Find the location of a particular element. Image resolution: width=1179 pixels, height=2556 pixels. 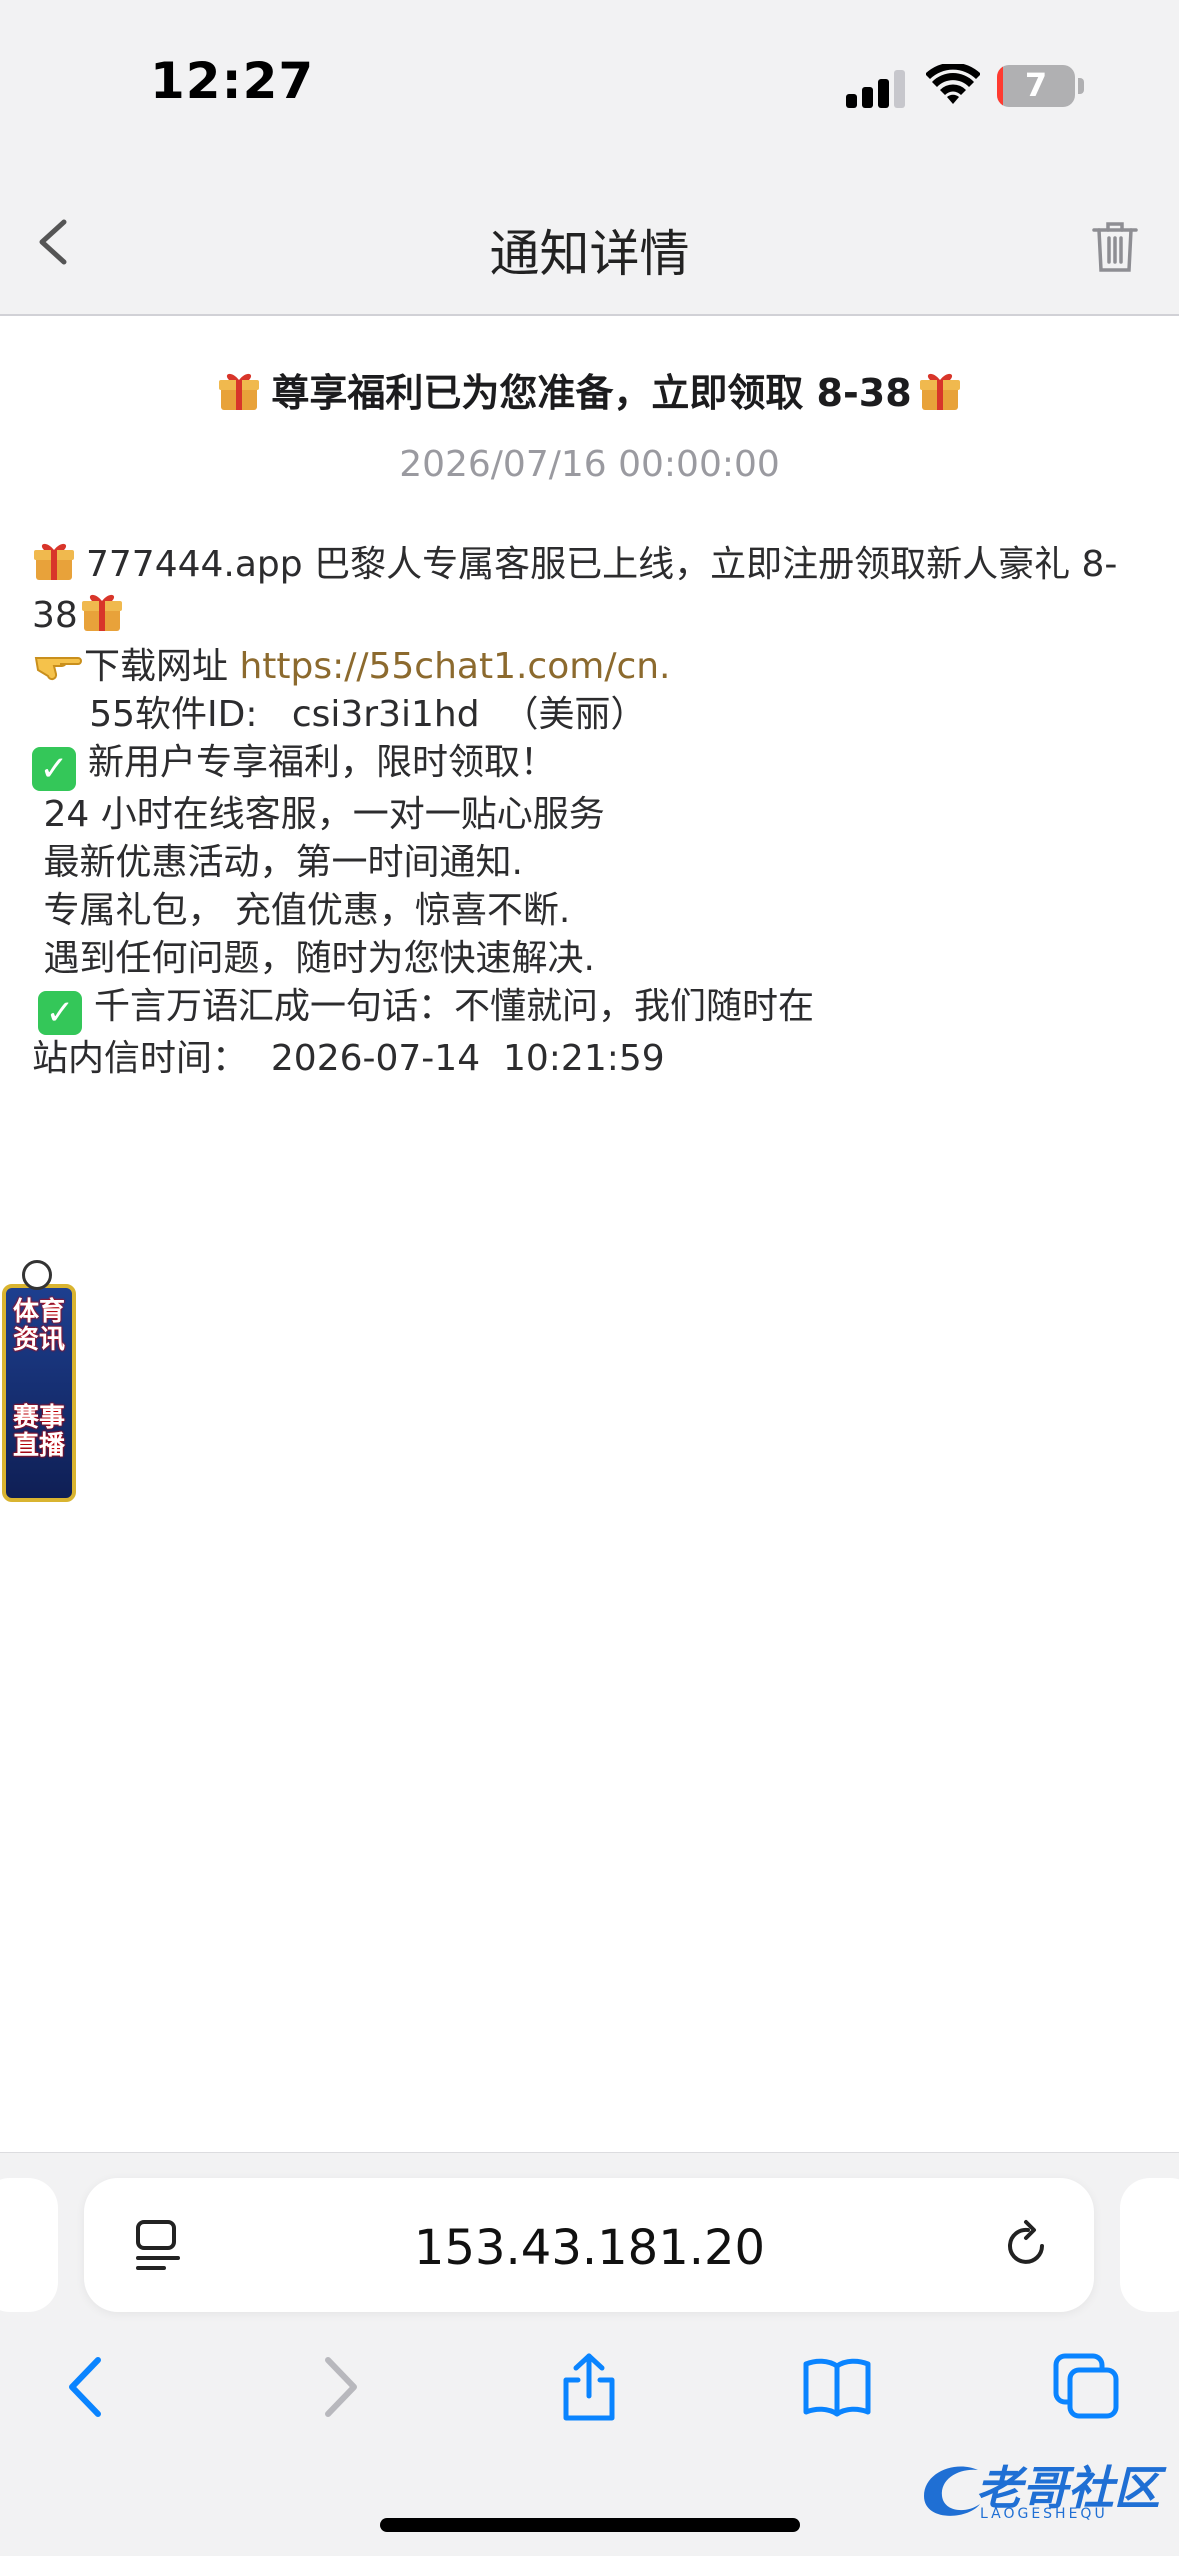

message-title: 尊享福利已为您准备，立即领取 8-38 is located at coordinates (589, 389).